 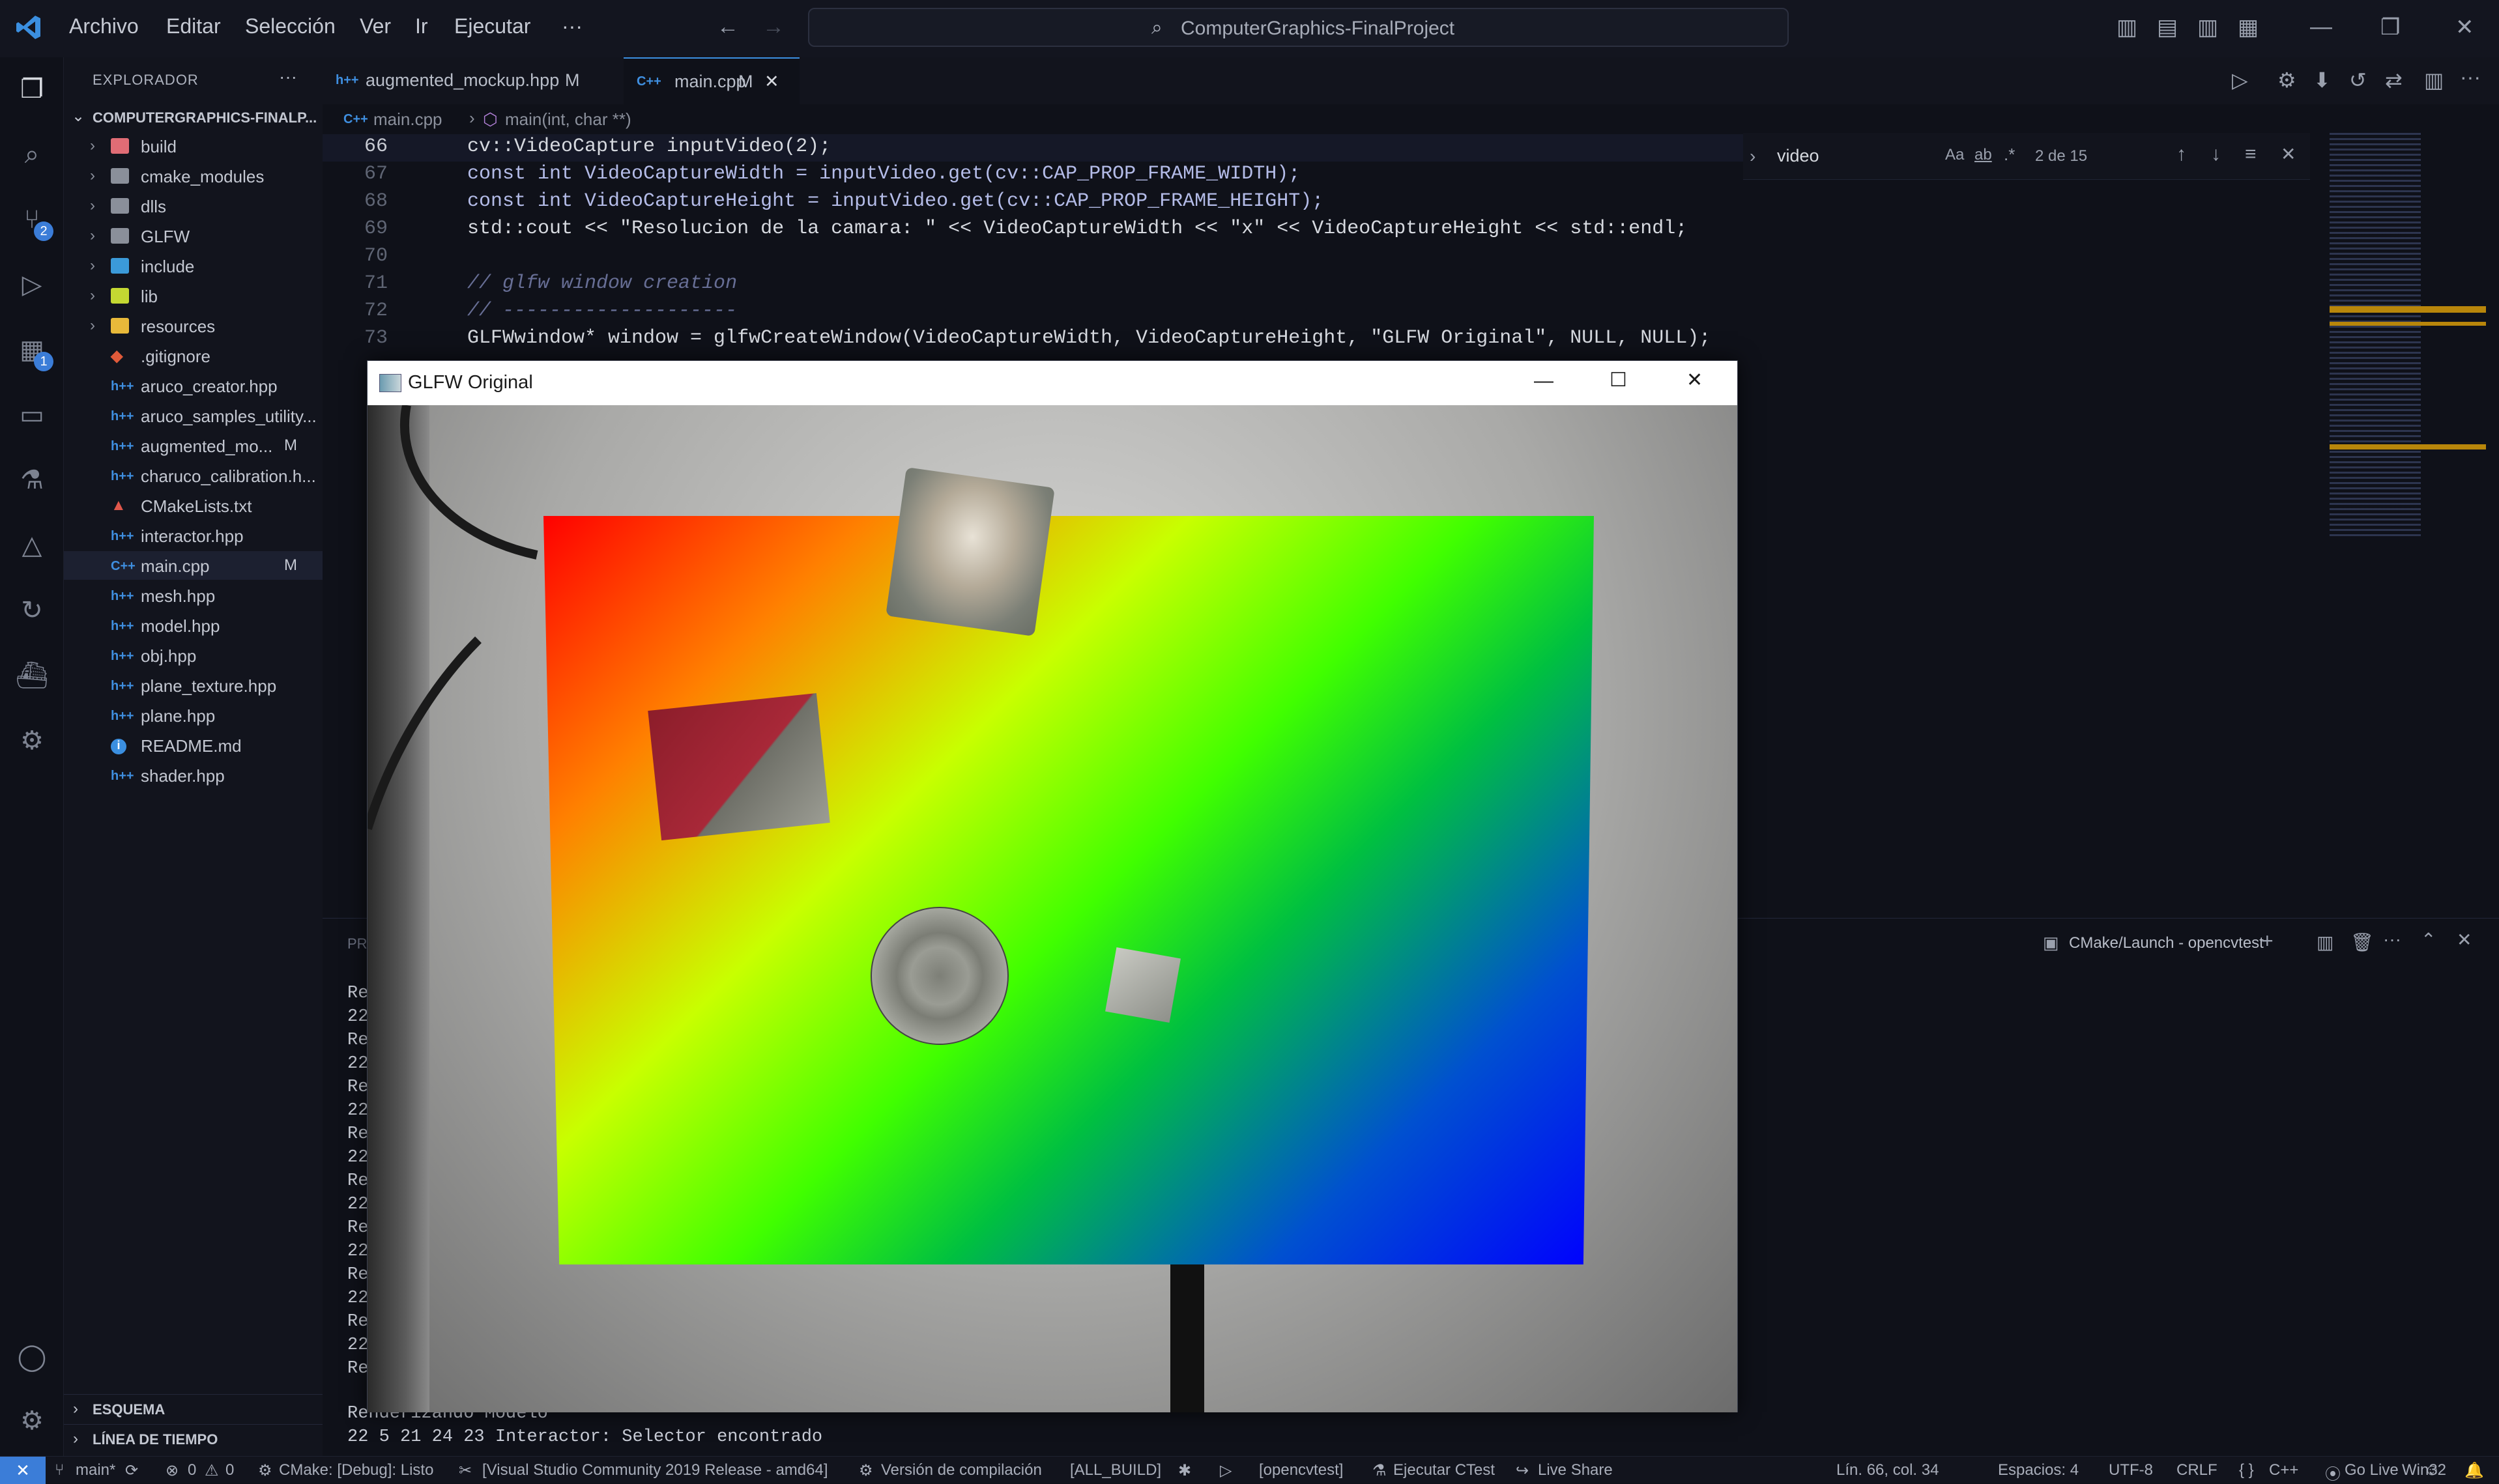 What do you see at coordinates (2394, 81) in the screenshot?
I see `compare-icon: ⇄` at bounding box center [2394, 81].